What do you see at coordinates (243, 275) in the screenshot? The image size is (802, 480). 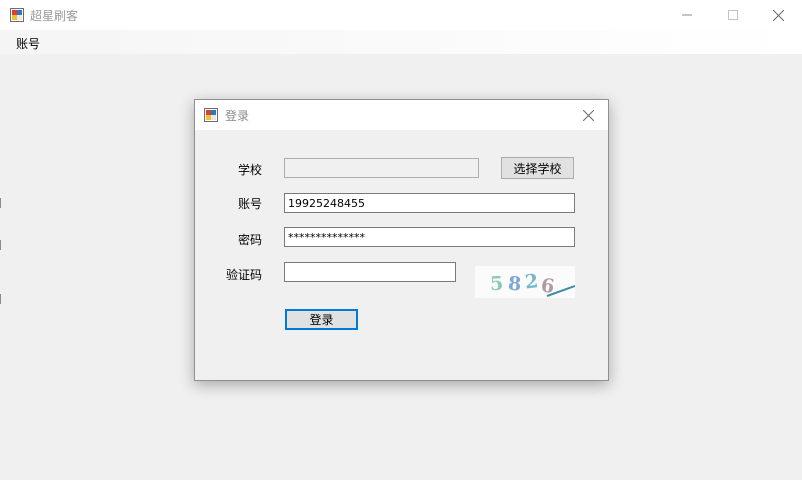 I see `captcha-label: 验证码` at bounding box center [243, 275].